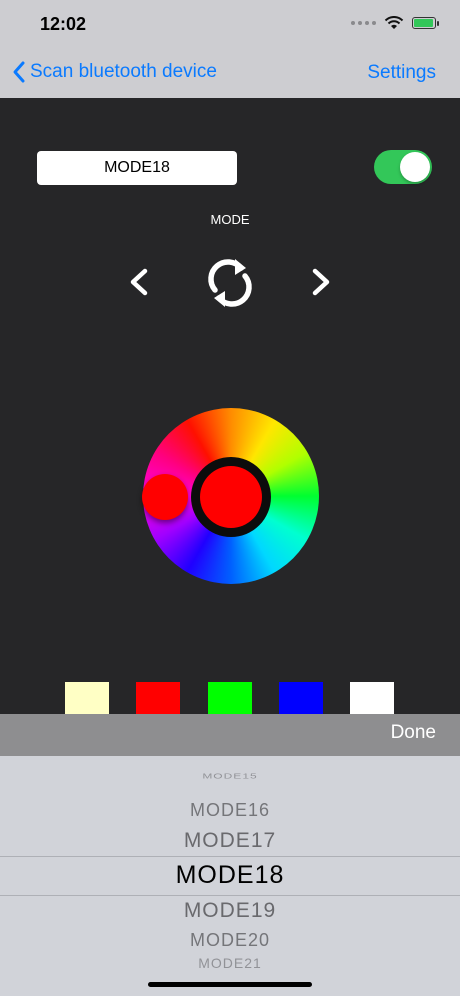  Describe the element at coordinates (415, 167) in the screenshot. I see `toggle-knob` at that location.